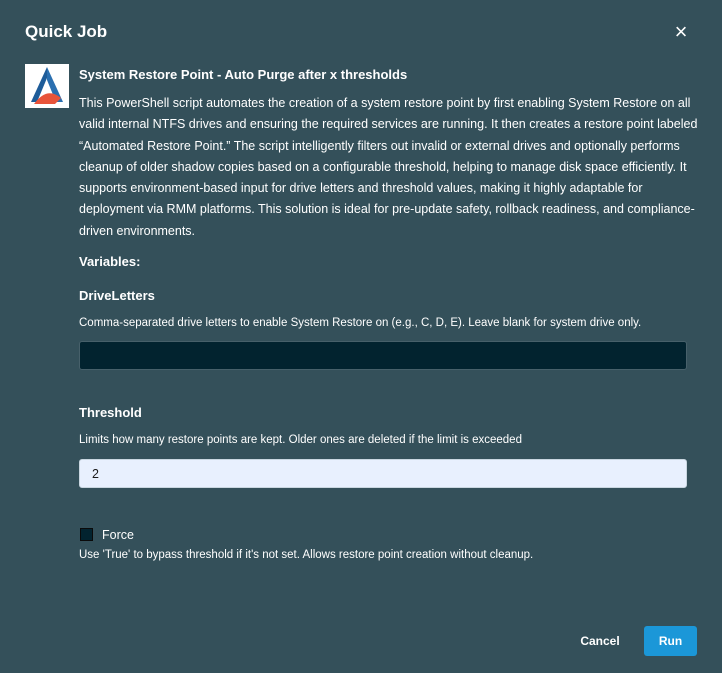 The image size is (722, 673). Describe the element at coordinates (361, 31) in the screenshot. I see `dialog-header: Quick Job ×` at that location.